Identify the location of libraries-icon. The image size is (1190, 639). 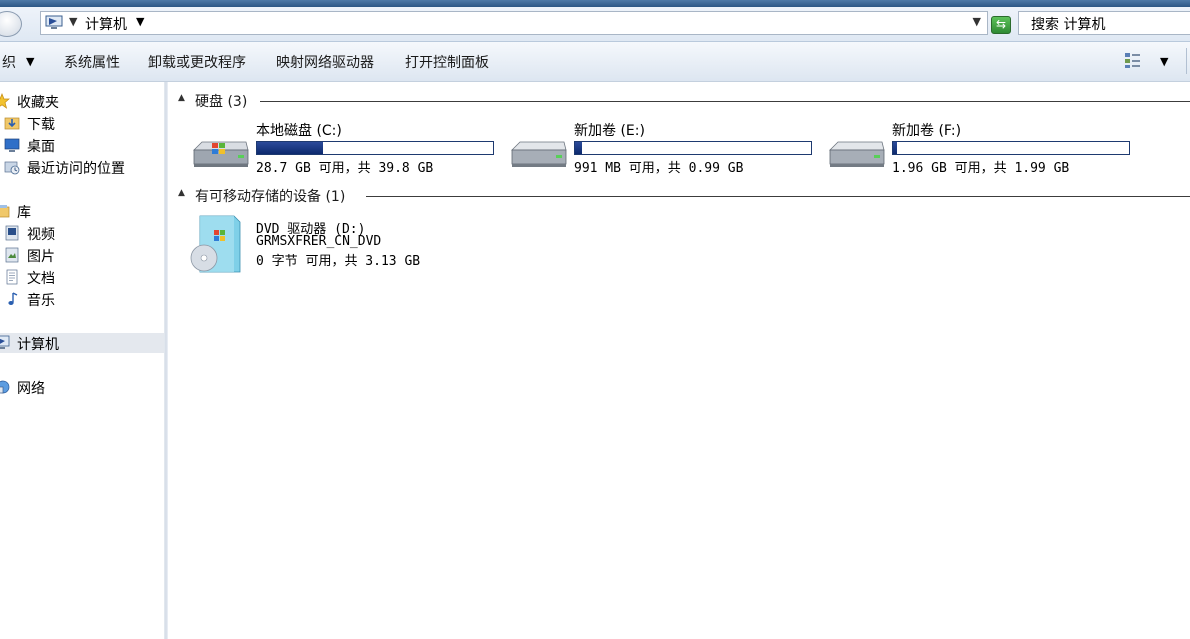
(5, 211).